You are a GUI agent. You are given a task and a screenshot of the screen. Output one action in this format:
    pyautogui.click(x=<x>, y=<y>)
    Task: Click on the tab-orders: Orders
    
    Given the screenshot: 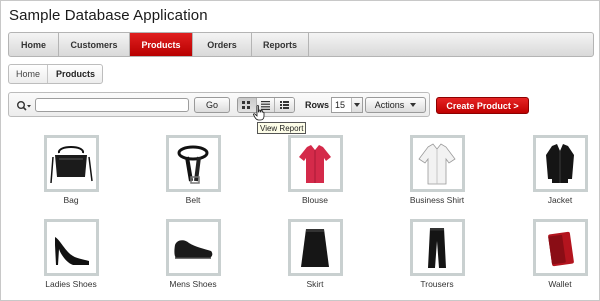 What is the action you would take?
    pyautogui.click(x=222, y=44)
    